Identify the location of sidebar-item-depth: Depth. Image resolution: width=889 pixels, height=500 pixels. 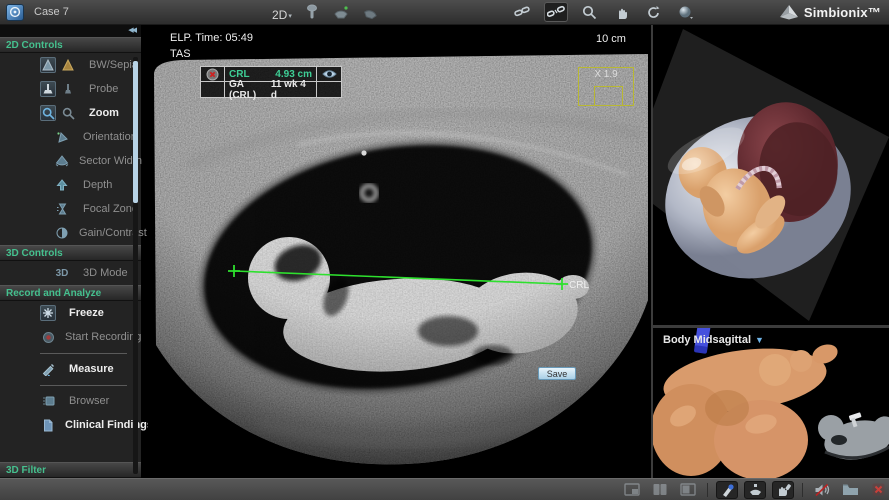
(70, 185).